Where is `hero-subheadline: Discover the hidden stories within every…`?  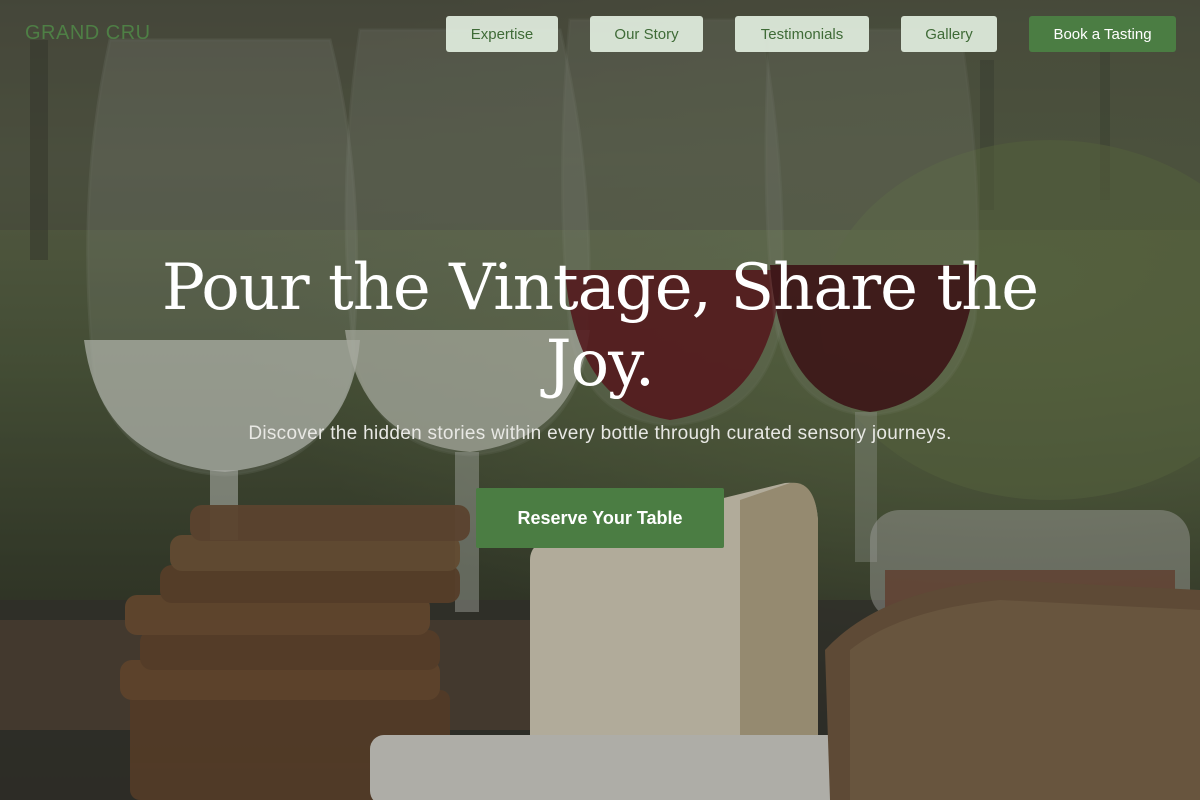 hero-subheadline: Discover the hidden stories within every… is located at coordinates (600, 433).